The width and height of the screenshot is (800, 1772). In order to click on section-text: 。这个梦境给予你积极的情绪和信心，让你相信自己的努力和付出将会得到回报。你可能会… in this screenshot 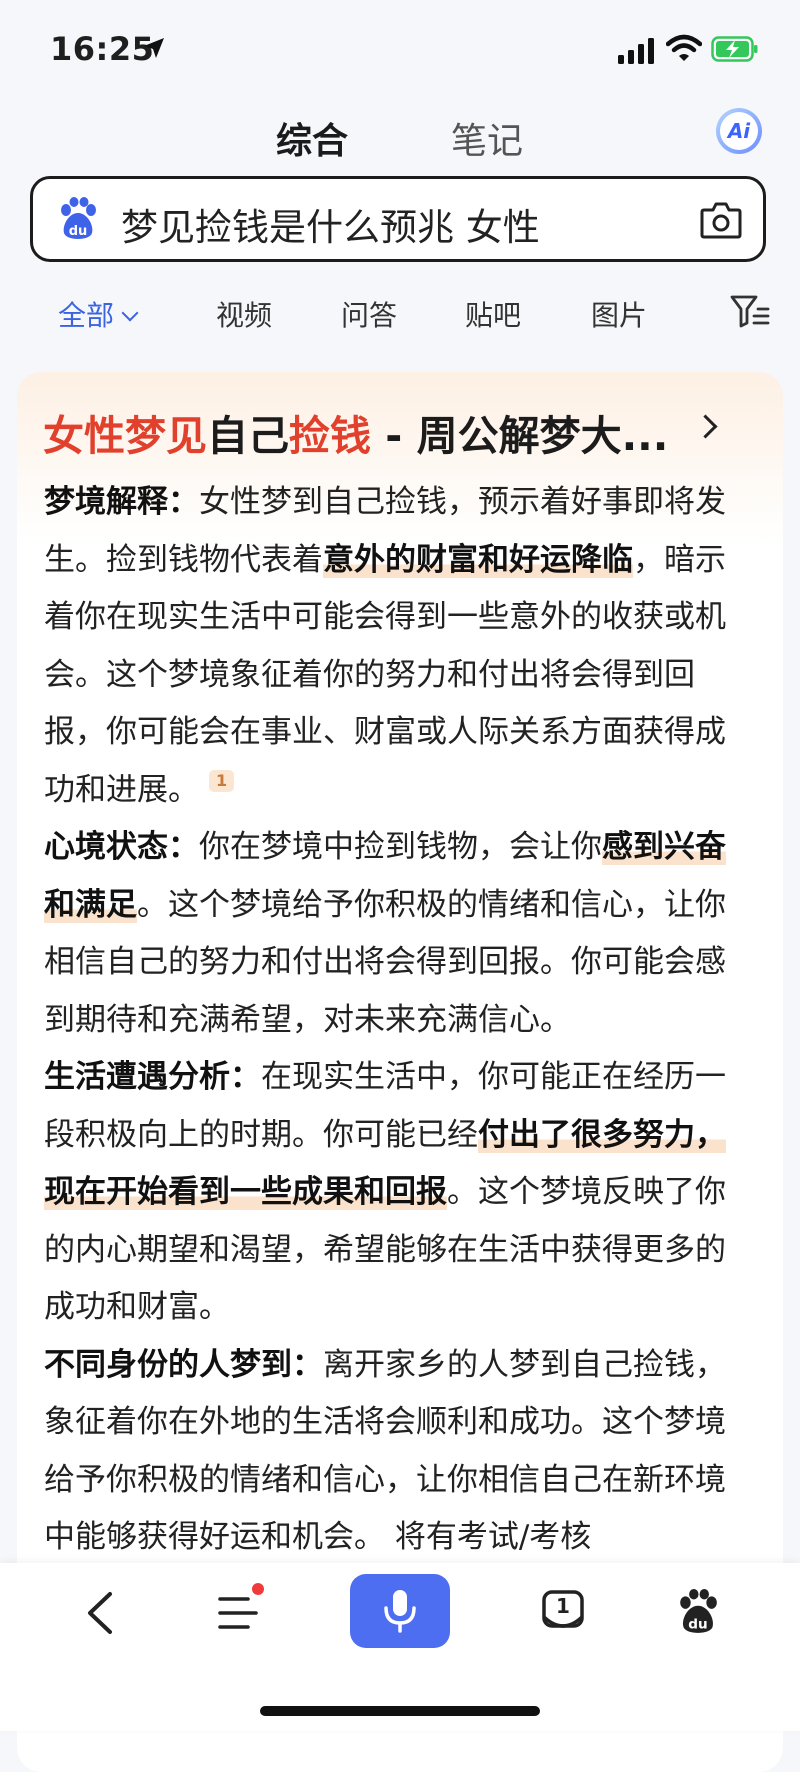, I will do `click(385, 962)`.